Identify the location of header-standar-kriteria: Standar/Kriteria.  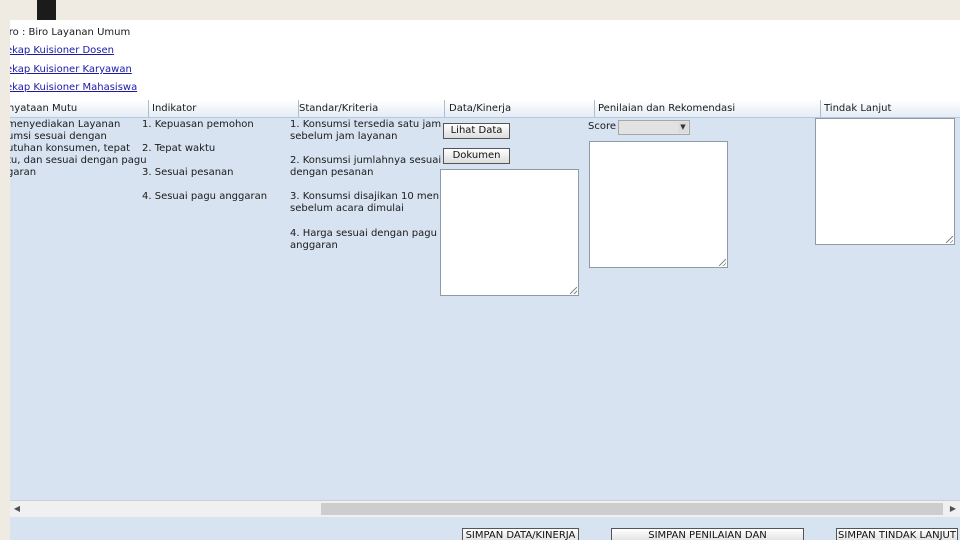
(372, 108).